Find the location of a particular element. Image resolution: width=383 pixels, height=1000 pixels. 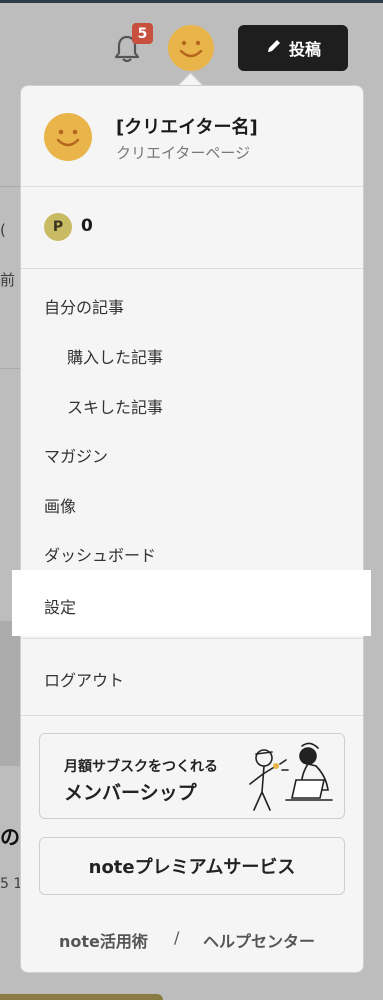

notification-badge: 5 is located at coordinates (142, 33).